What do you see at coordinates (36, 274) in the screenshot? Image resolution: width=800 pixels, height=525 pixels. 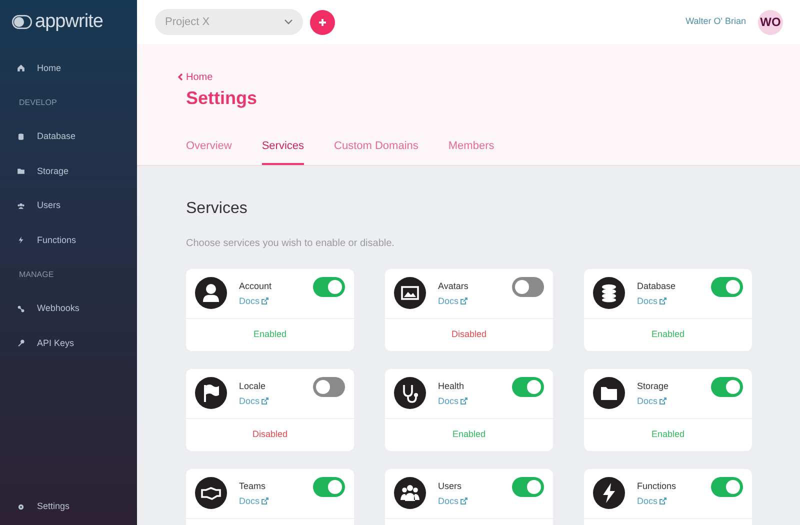 I see `section-label: MANAGE` at bounding box center [36, 274].